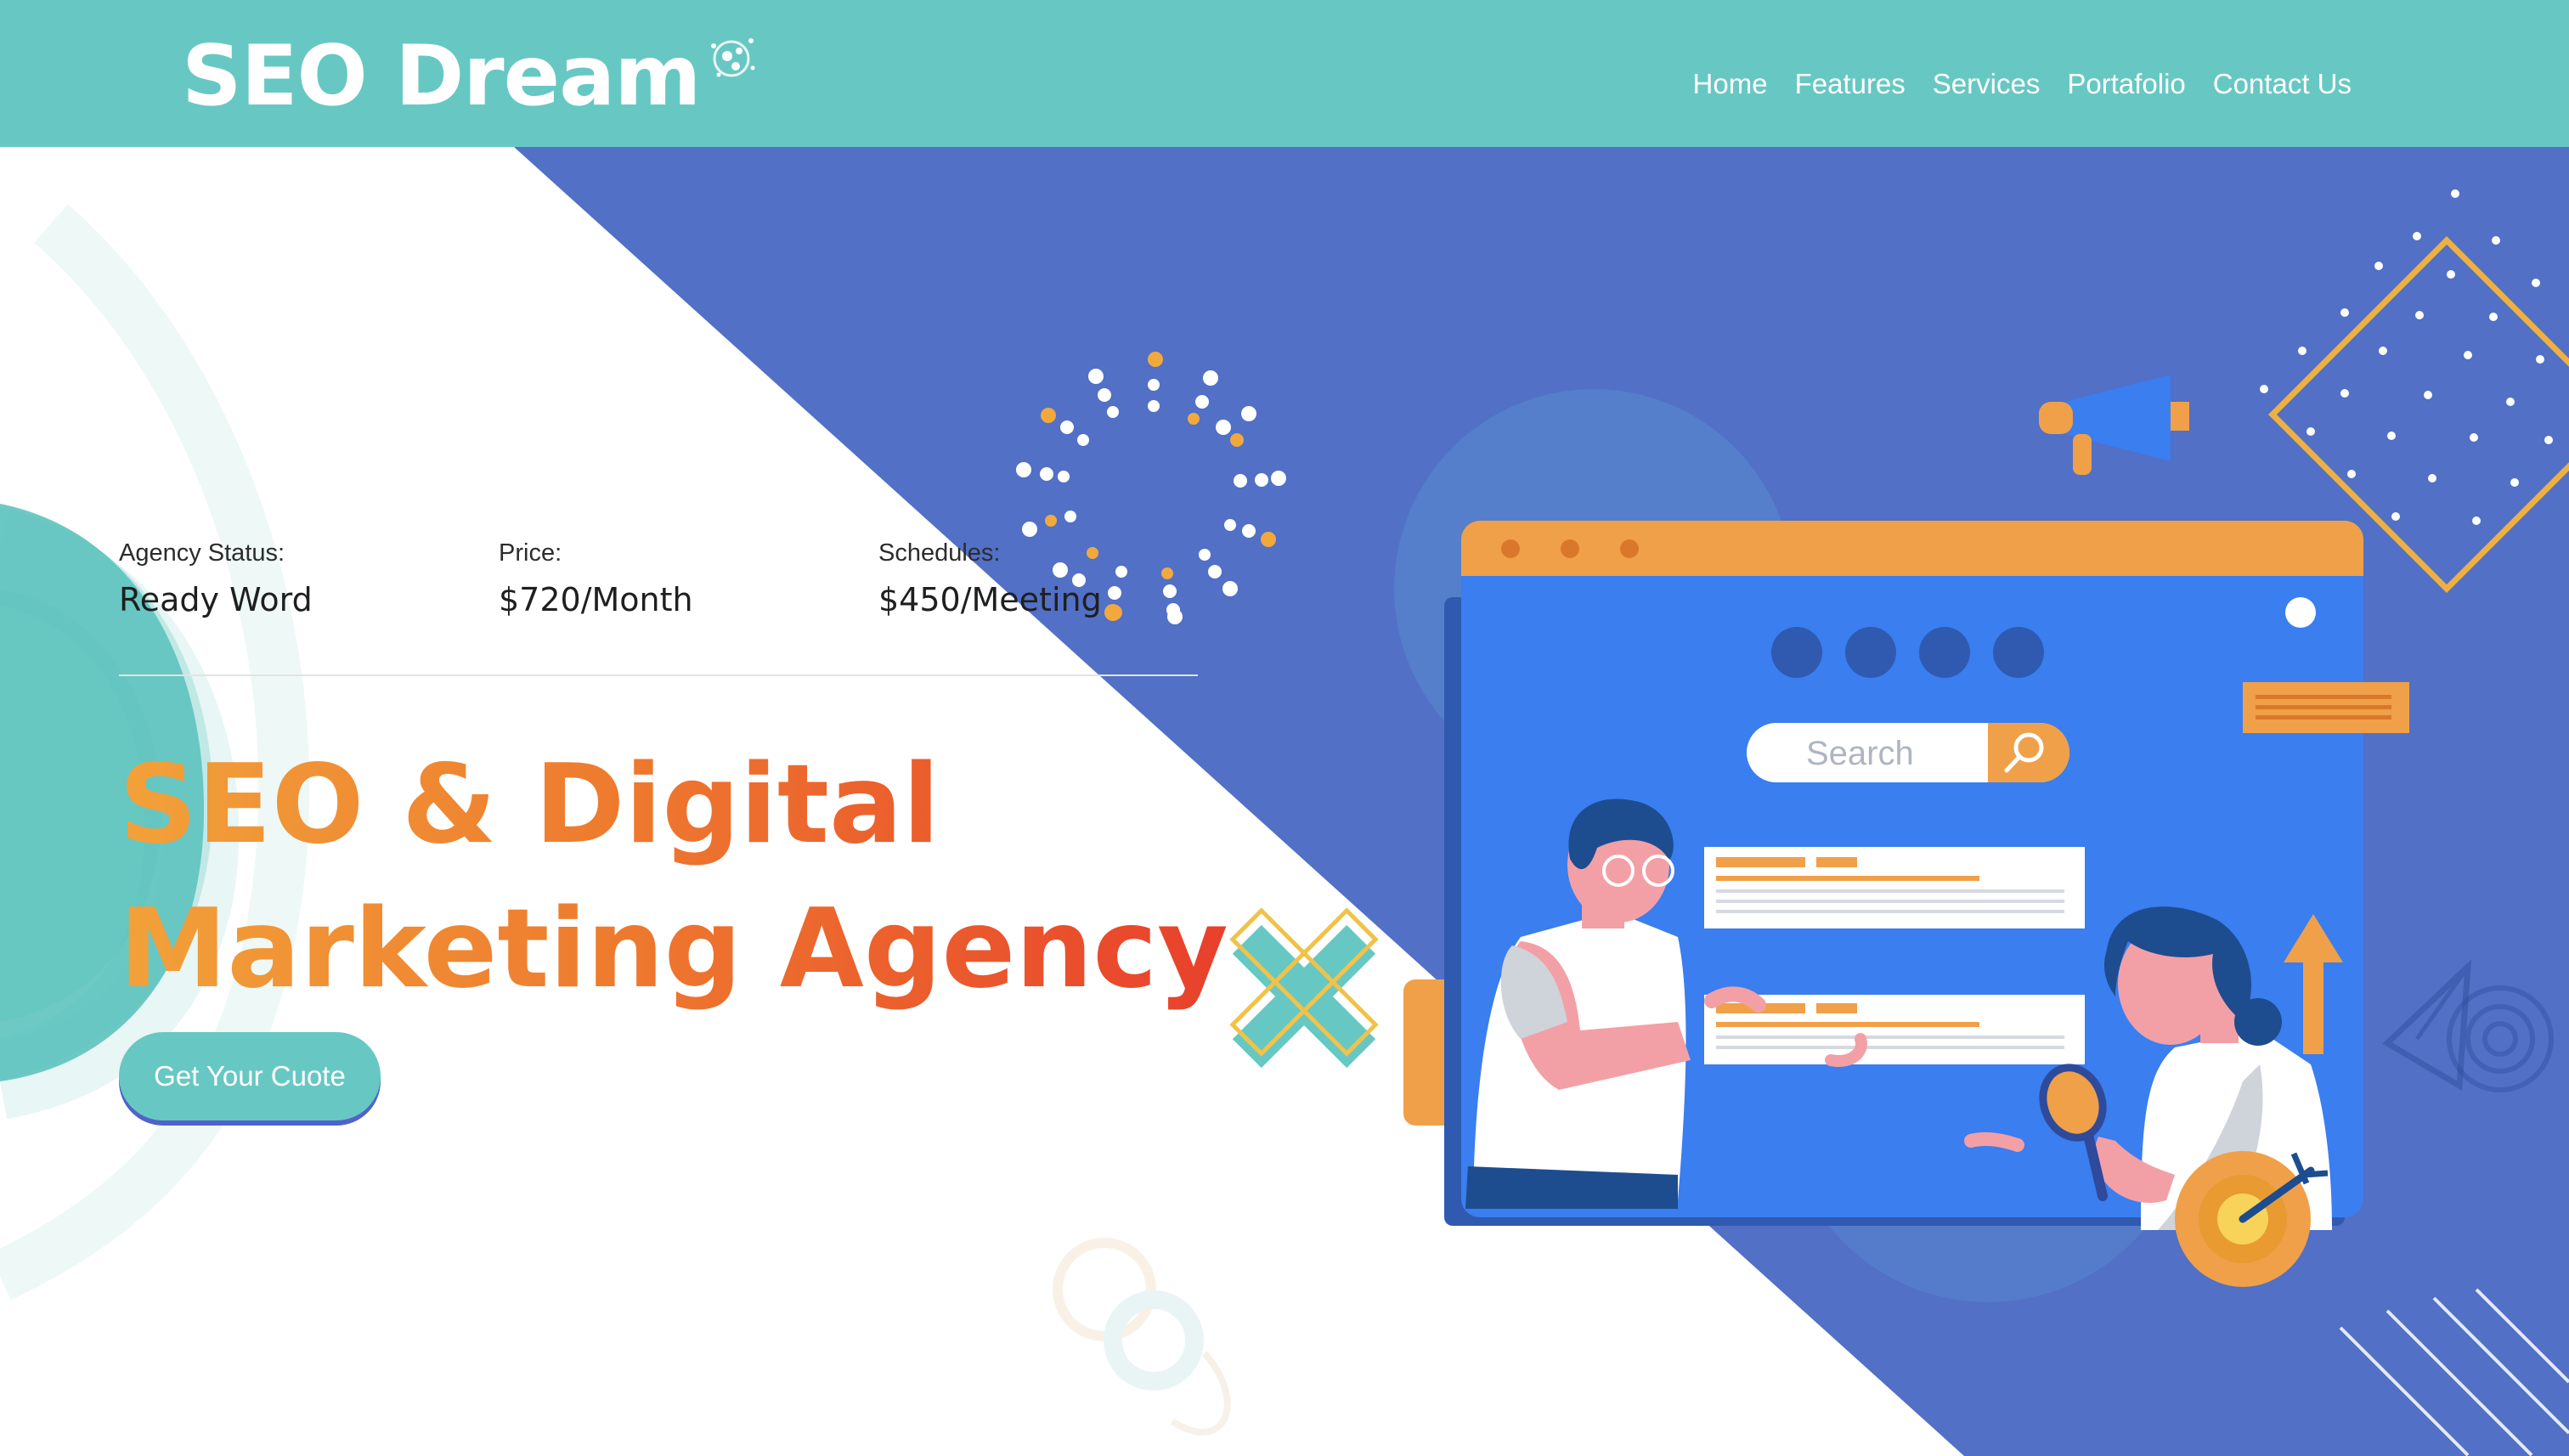 The width and height of the screenshot is (2569, 1456). Describe the element at coordinates (531, 553) in the screenshot. I see `stat-label: Price:` at that location.